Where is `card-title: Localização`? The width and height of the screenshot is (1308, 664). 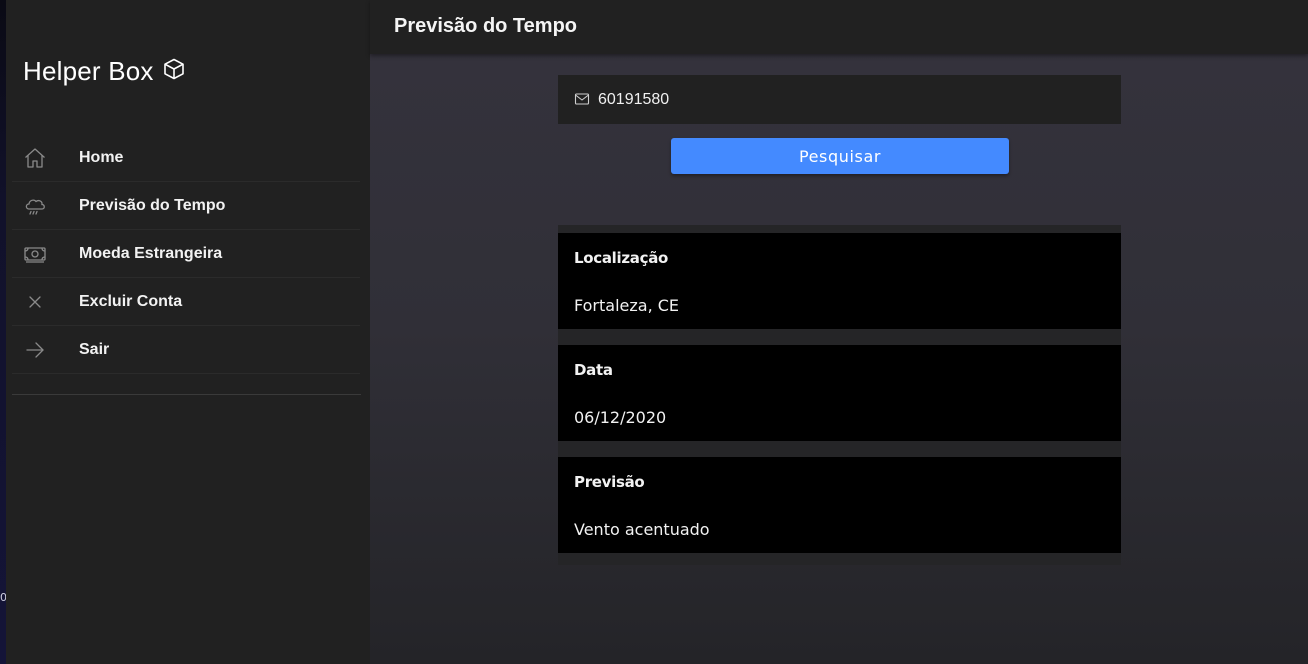
card-title: Localização is located at coordinates (621, 258).